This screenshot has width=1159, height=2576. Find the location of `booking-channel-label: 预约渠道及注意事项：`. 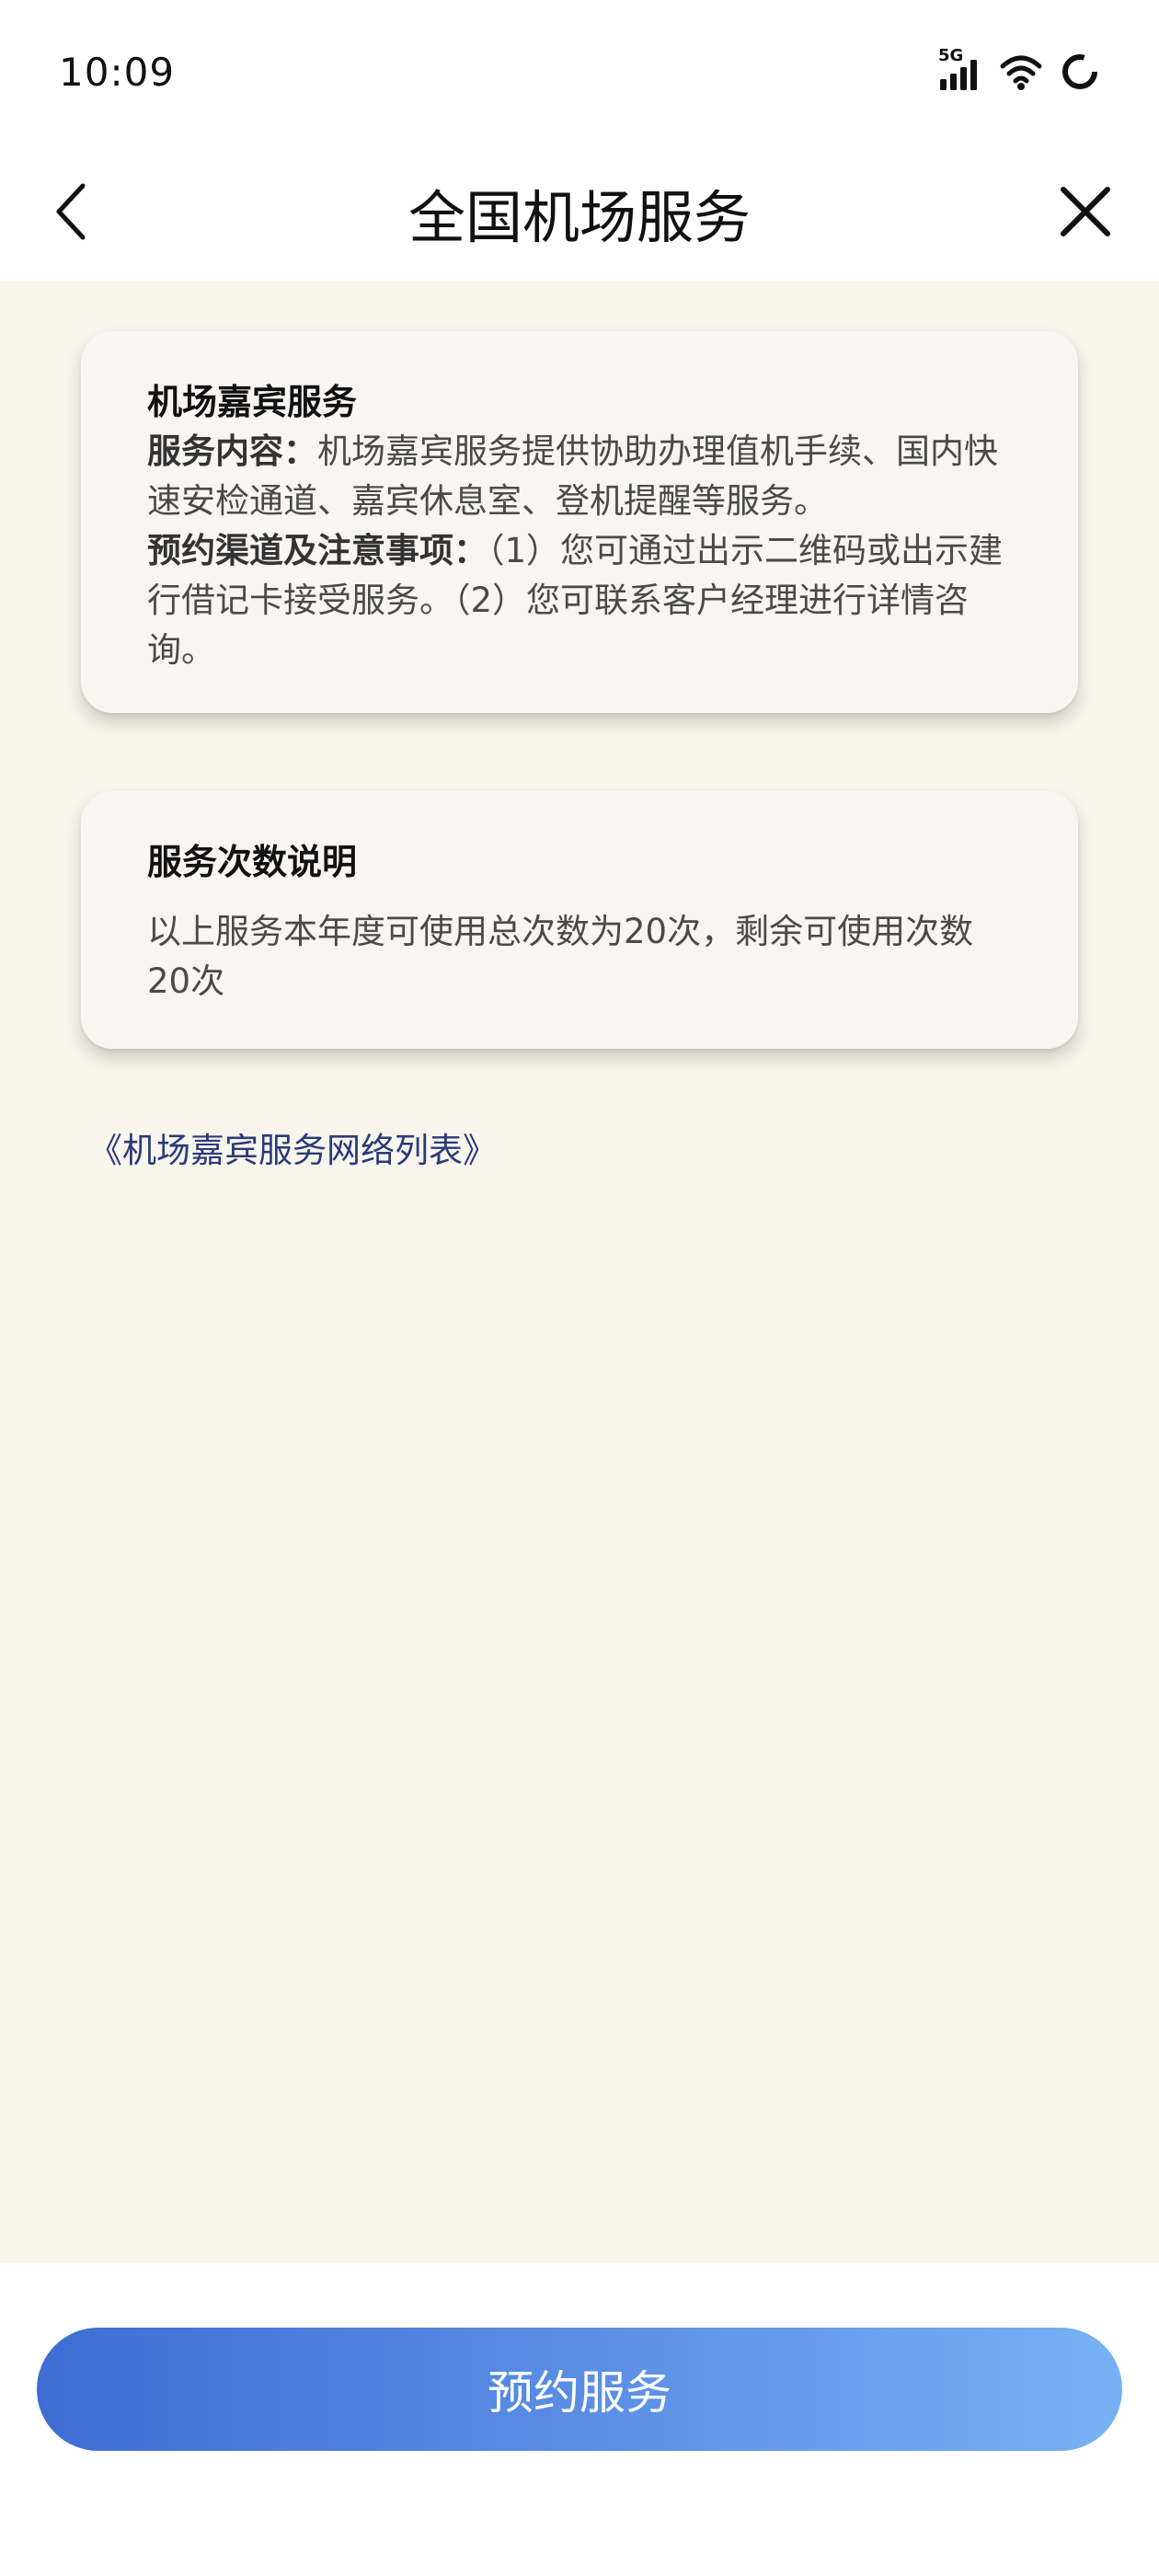

booking-channel-label: 预约渠道及注意事项： is located at coordinates (317, 550).